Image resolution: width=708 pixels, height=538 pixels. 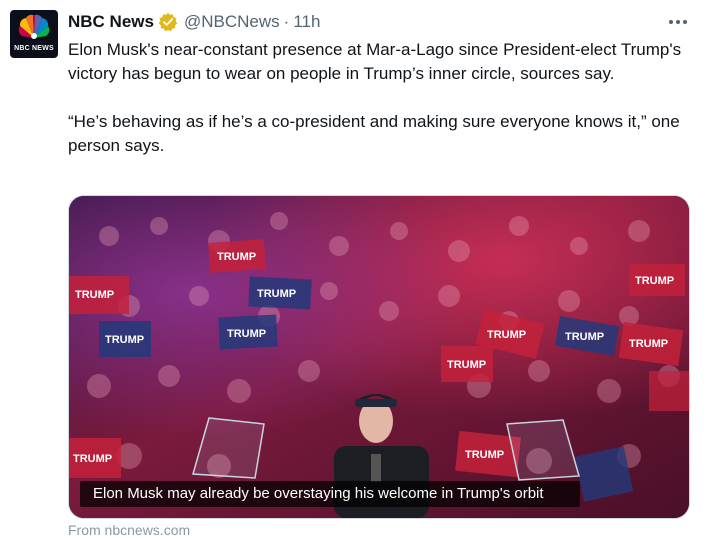 I want to click on more-horizontal-icon, so click(x=678, y=22).